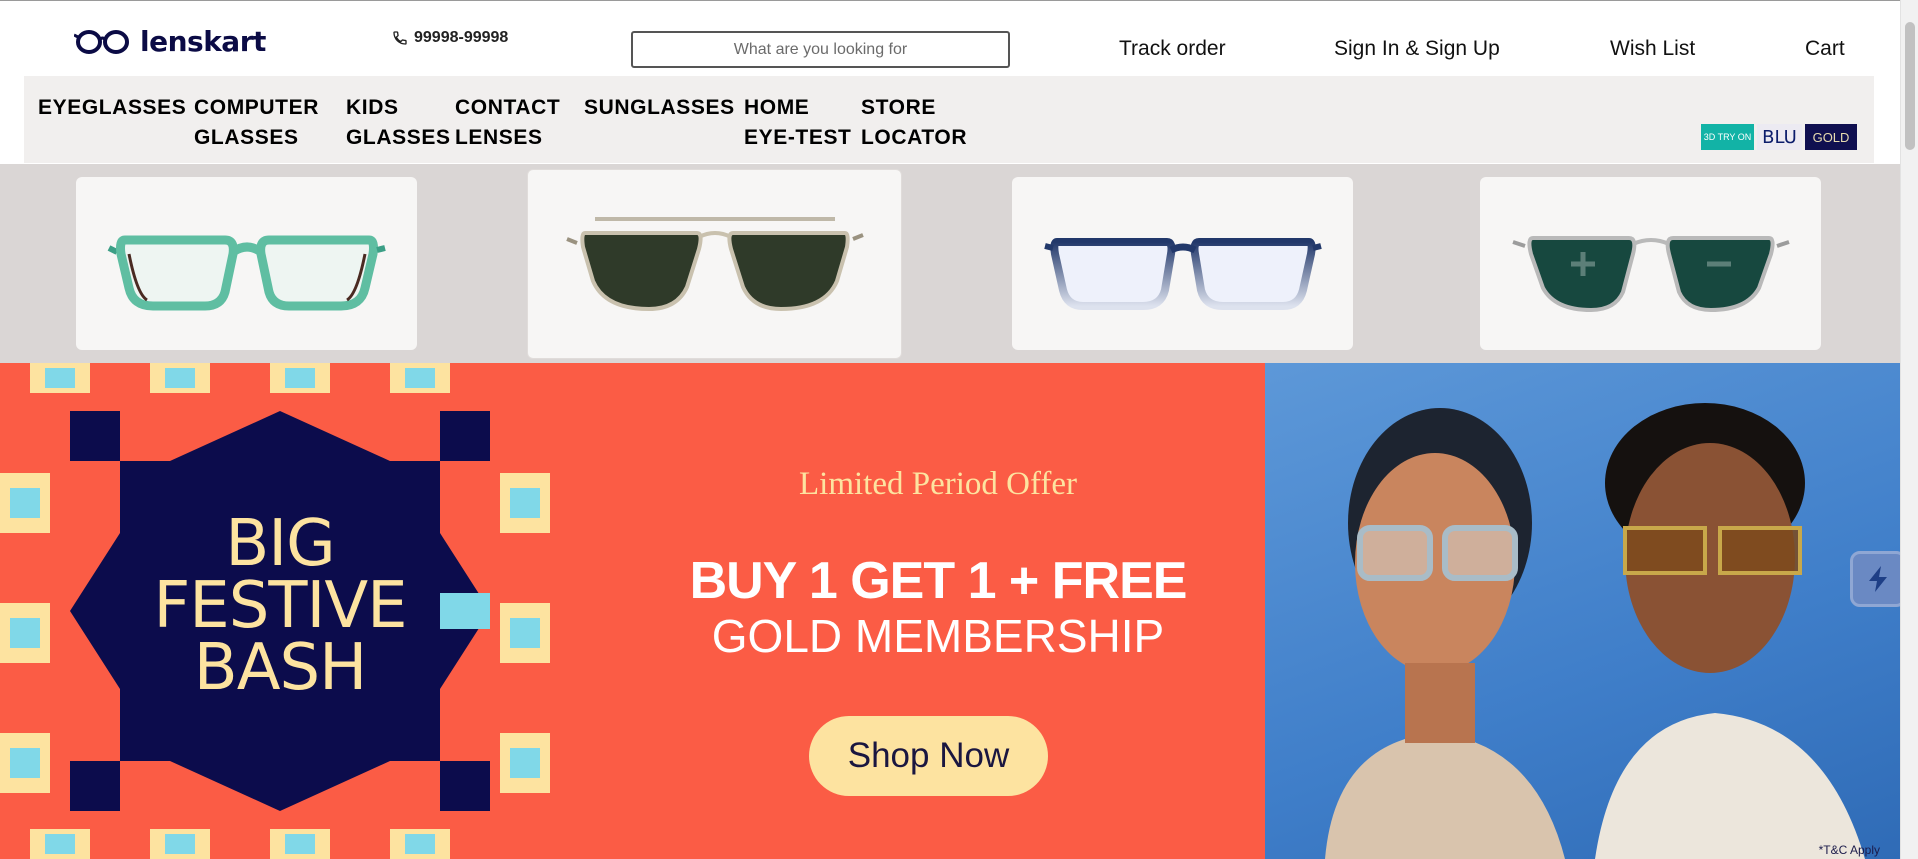  Describe the element at coordinates (1727, 137) in the screenshot. I see `3d-try-on-badge: 3D TRY ON` at that location.